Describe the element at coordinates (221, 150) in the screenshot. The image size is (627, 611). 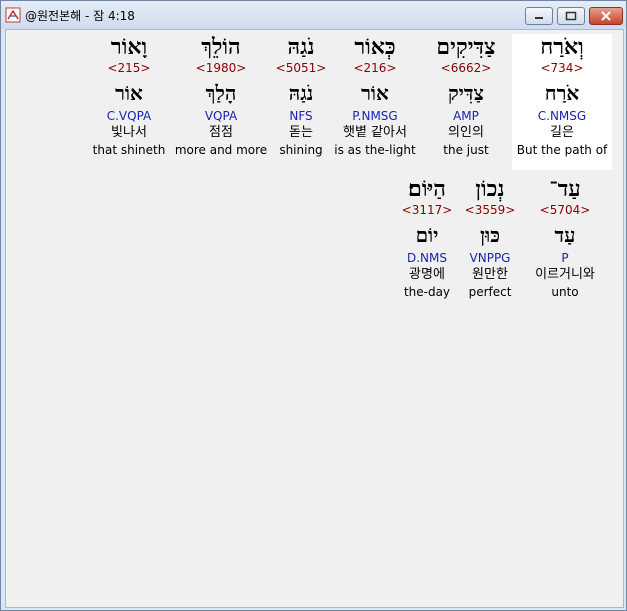
I see `english-gloss: more and more` at that location.